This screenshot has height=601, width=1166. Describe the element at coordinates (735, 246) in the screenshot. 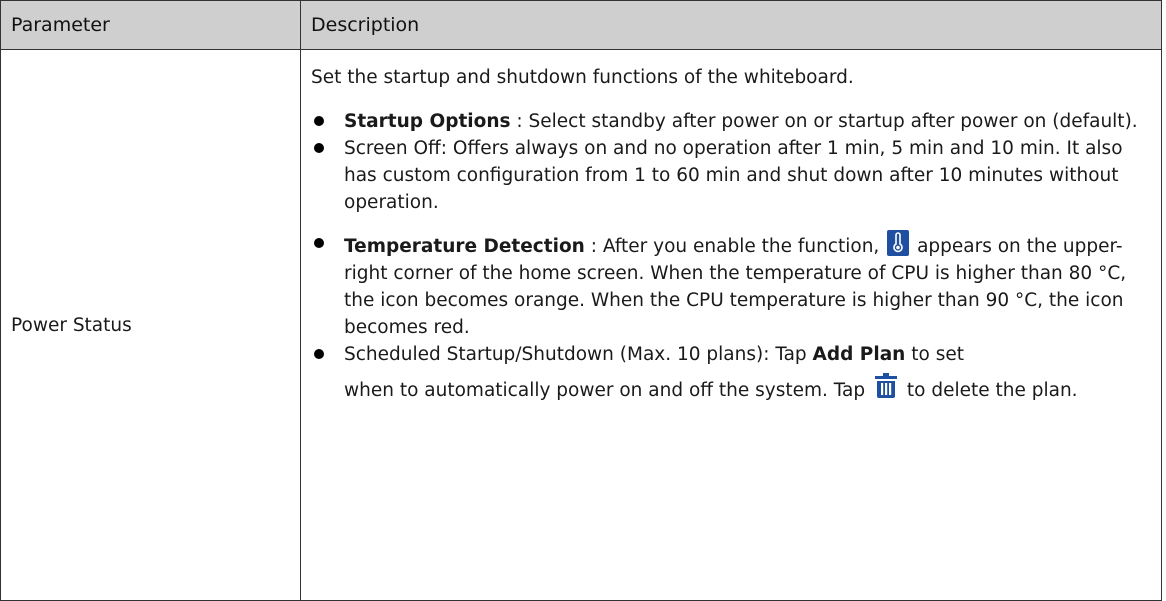

I see `bullet-text: : After you enable the function,` at that location.